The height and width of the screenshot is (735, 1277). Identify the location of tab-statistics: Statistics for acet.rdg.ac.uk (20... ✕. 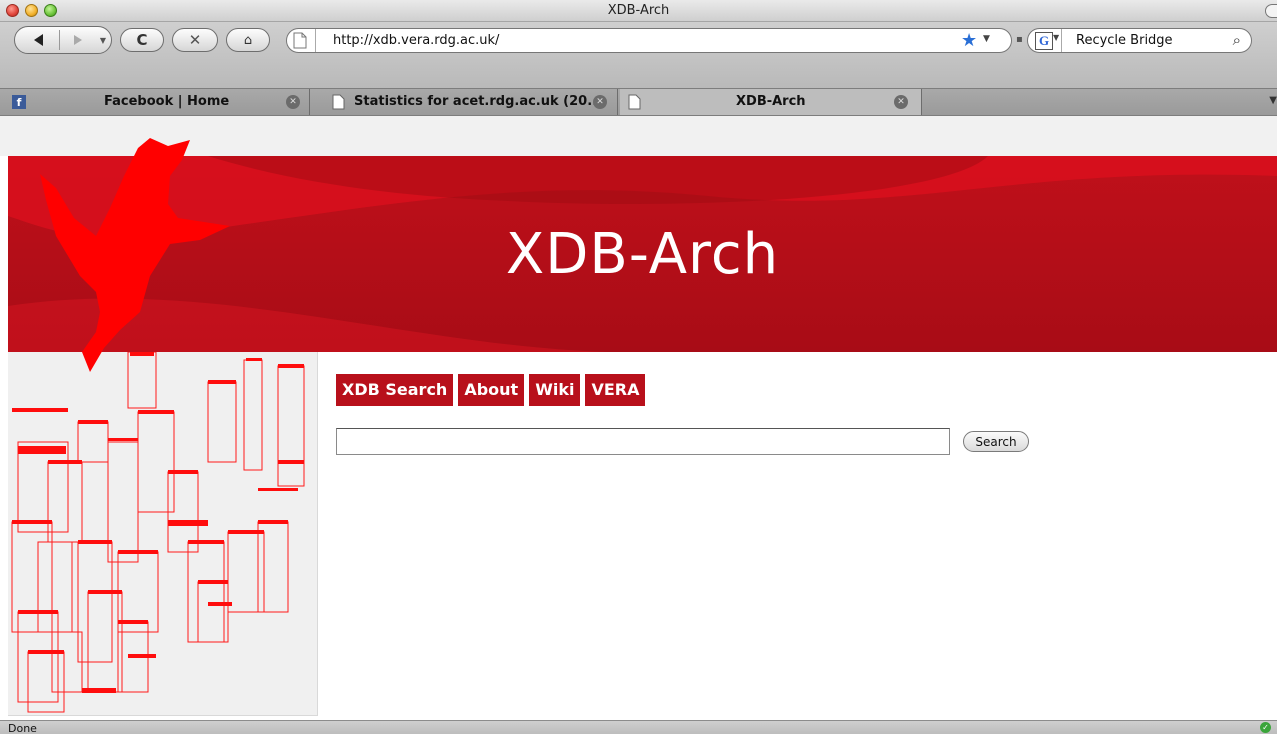
(465, 102).